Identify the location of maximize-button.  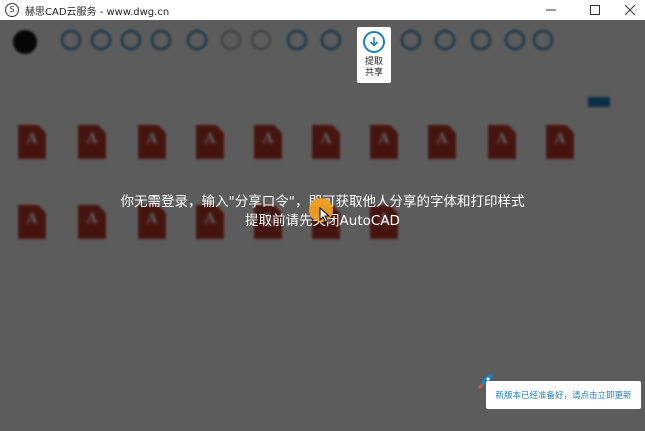
(595, 10).